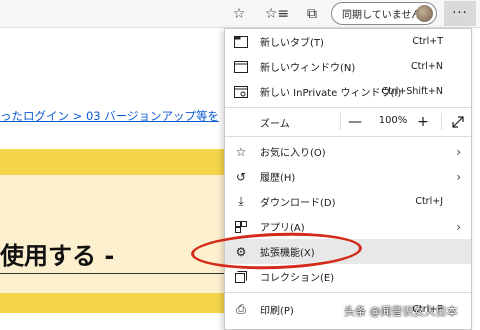 This screenshot has height=330, width=480. I want to click on new-window-icon, so click(241, 67).